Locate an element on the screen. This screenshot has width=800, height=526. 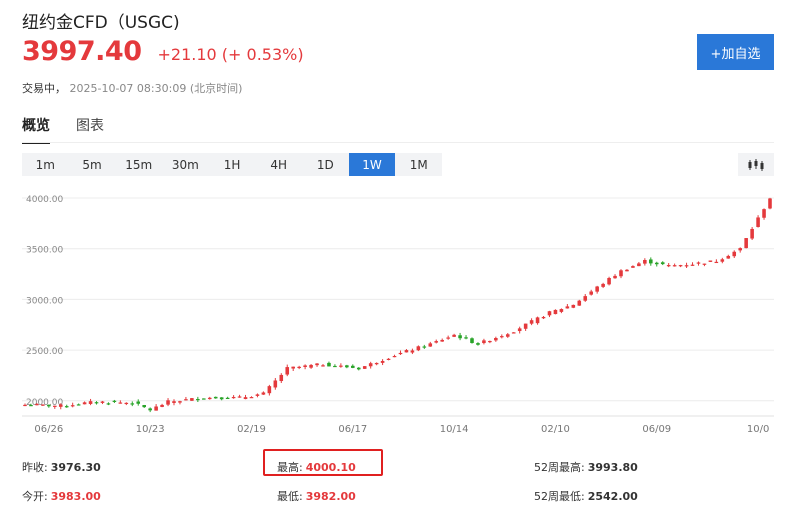
stat-label: 52周最高: is located at coordinates (559, 467).